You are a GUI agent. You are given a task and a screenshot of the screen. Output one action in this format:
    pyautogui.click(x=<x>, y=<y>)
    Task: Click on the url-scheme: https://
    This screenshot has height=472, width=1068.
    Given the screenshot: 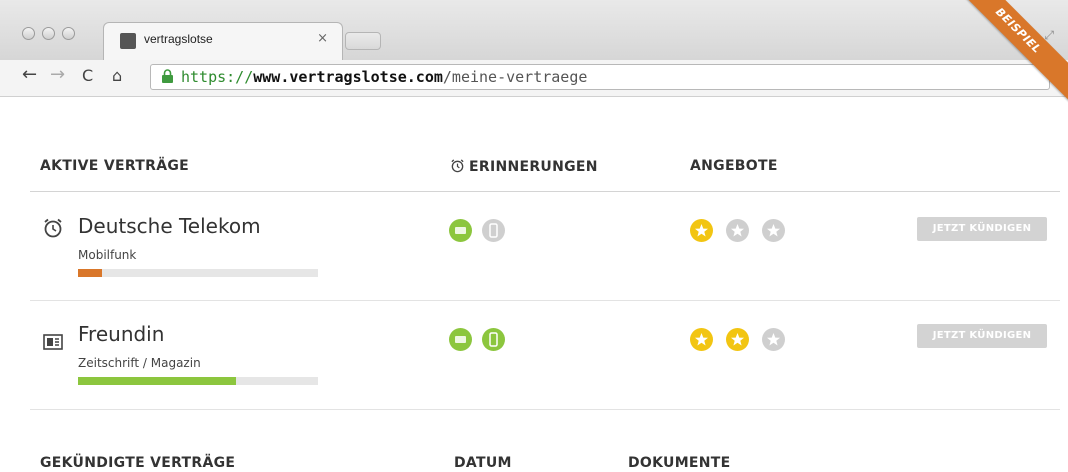 What is the action you would take?
    pyautogui.click(x=217, y=77)
    